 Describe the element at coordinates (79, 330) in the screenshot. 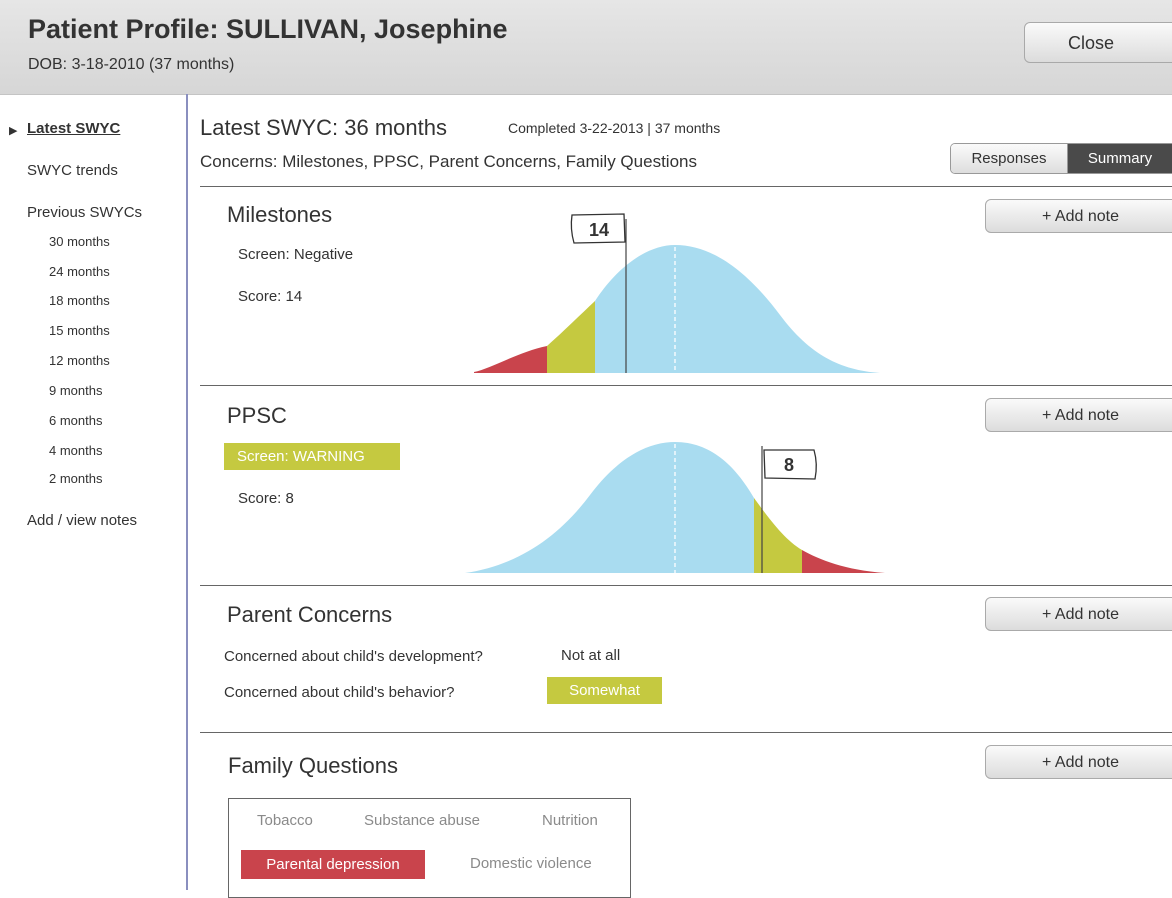

I see `sidebar-previous-item: 15 months` at that location.